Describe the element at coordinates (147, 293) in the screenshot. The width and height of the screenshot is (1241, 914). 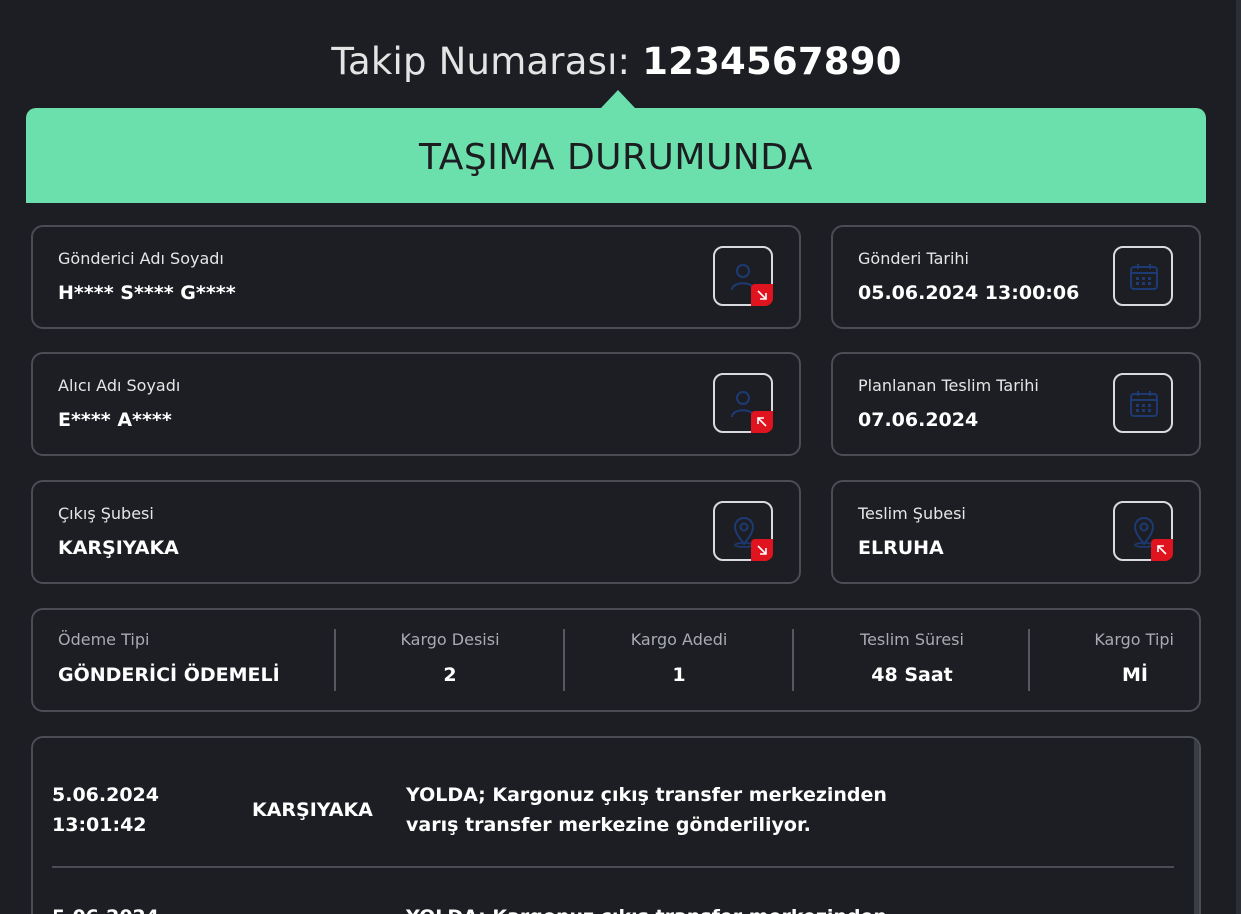
I see `sender-value: H**** S**** G****` at that location.